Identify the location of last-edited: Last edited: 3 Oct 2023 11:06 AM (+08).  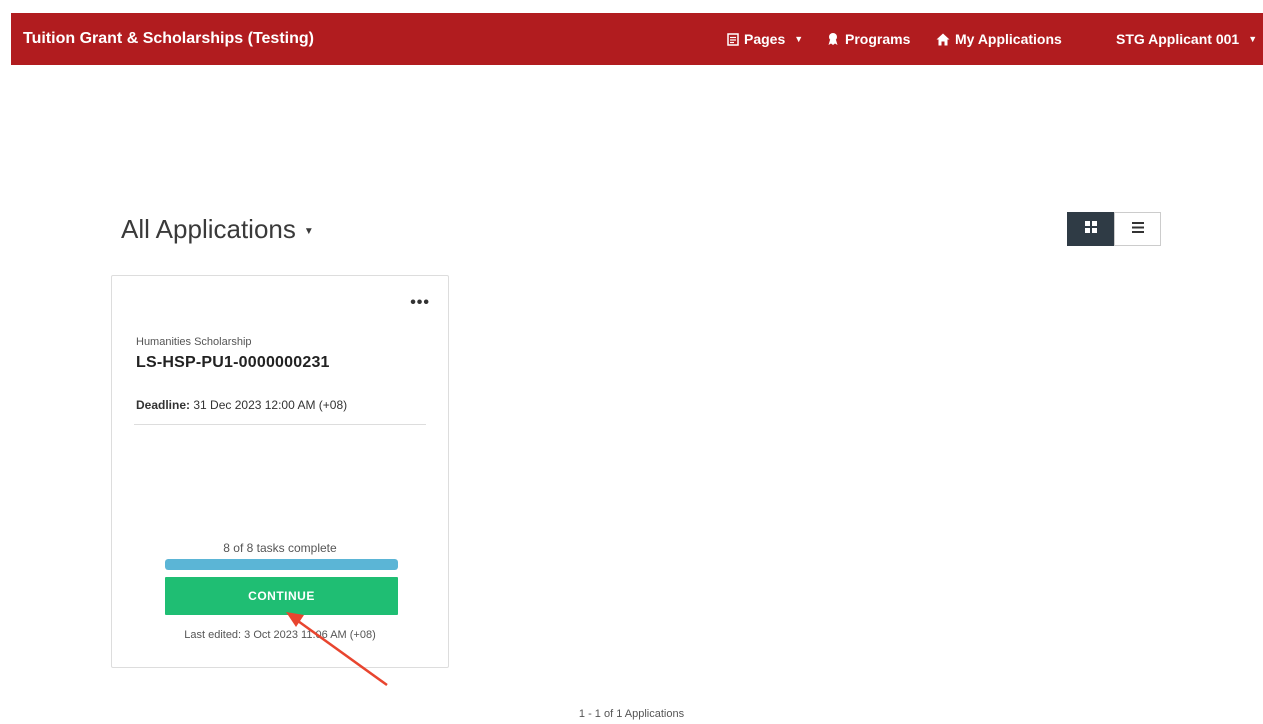
(280, 635).